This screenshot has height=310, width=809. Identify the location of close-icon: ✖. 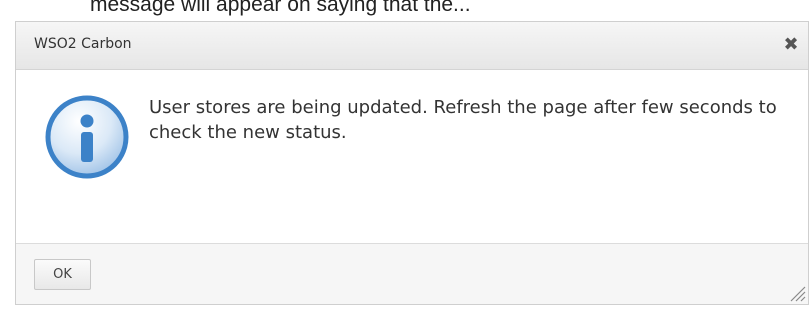
(791, 45).